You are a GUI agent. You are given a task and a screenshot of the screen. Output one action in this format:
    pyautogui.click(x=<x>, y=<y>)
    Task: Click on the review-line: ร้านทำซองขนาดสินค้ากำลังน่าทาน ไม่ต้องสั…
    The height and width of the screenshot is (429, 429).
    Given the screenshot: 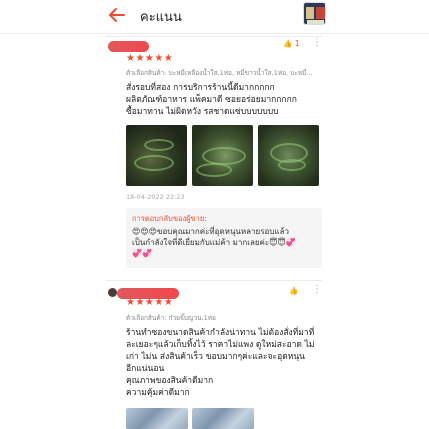 What is the action you would take?
    pyautogui.click(x=220, y=333)
    